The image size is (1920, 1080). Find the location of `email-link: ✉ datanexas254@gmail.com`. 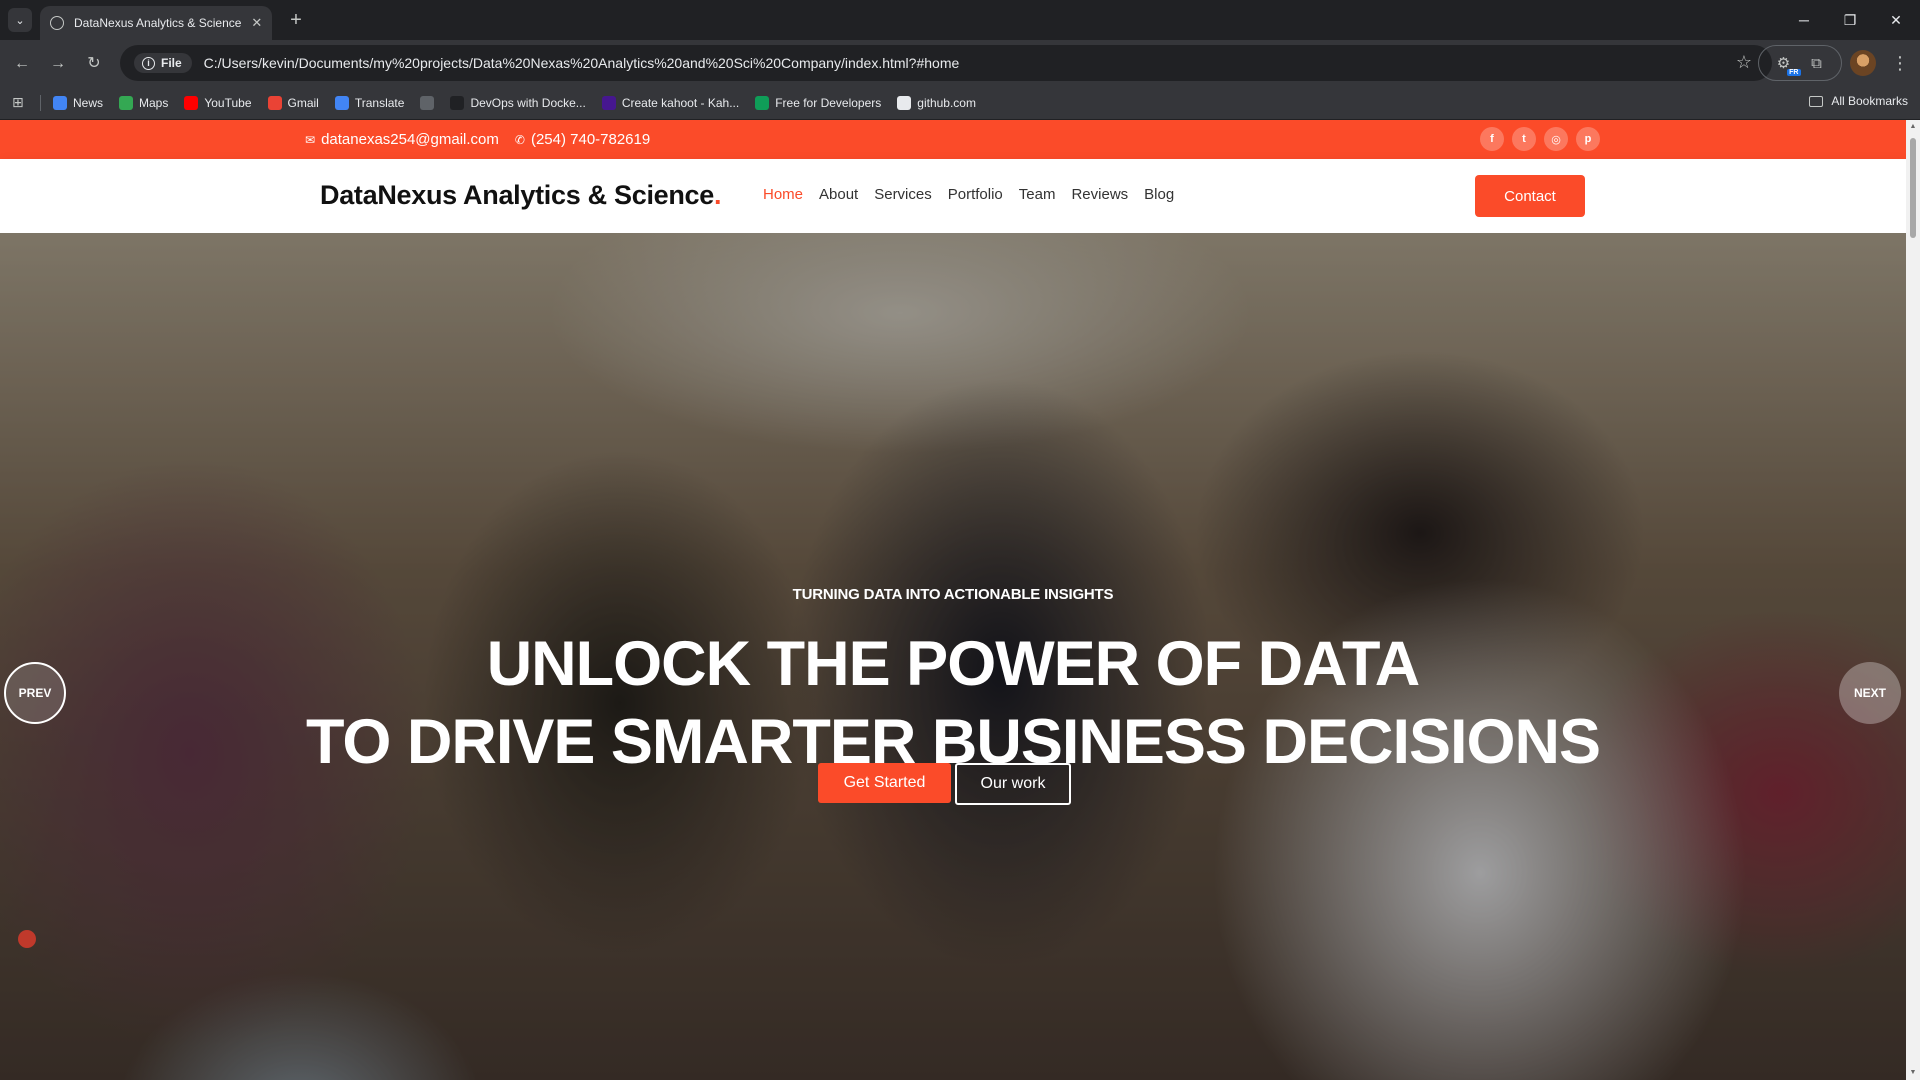

email-link: ✉ datanexas254@gmail.com is located at coordinates (402, 139).